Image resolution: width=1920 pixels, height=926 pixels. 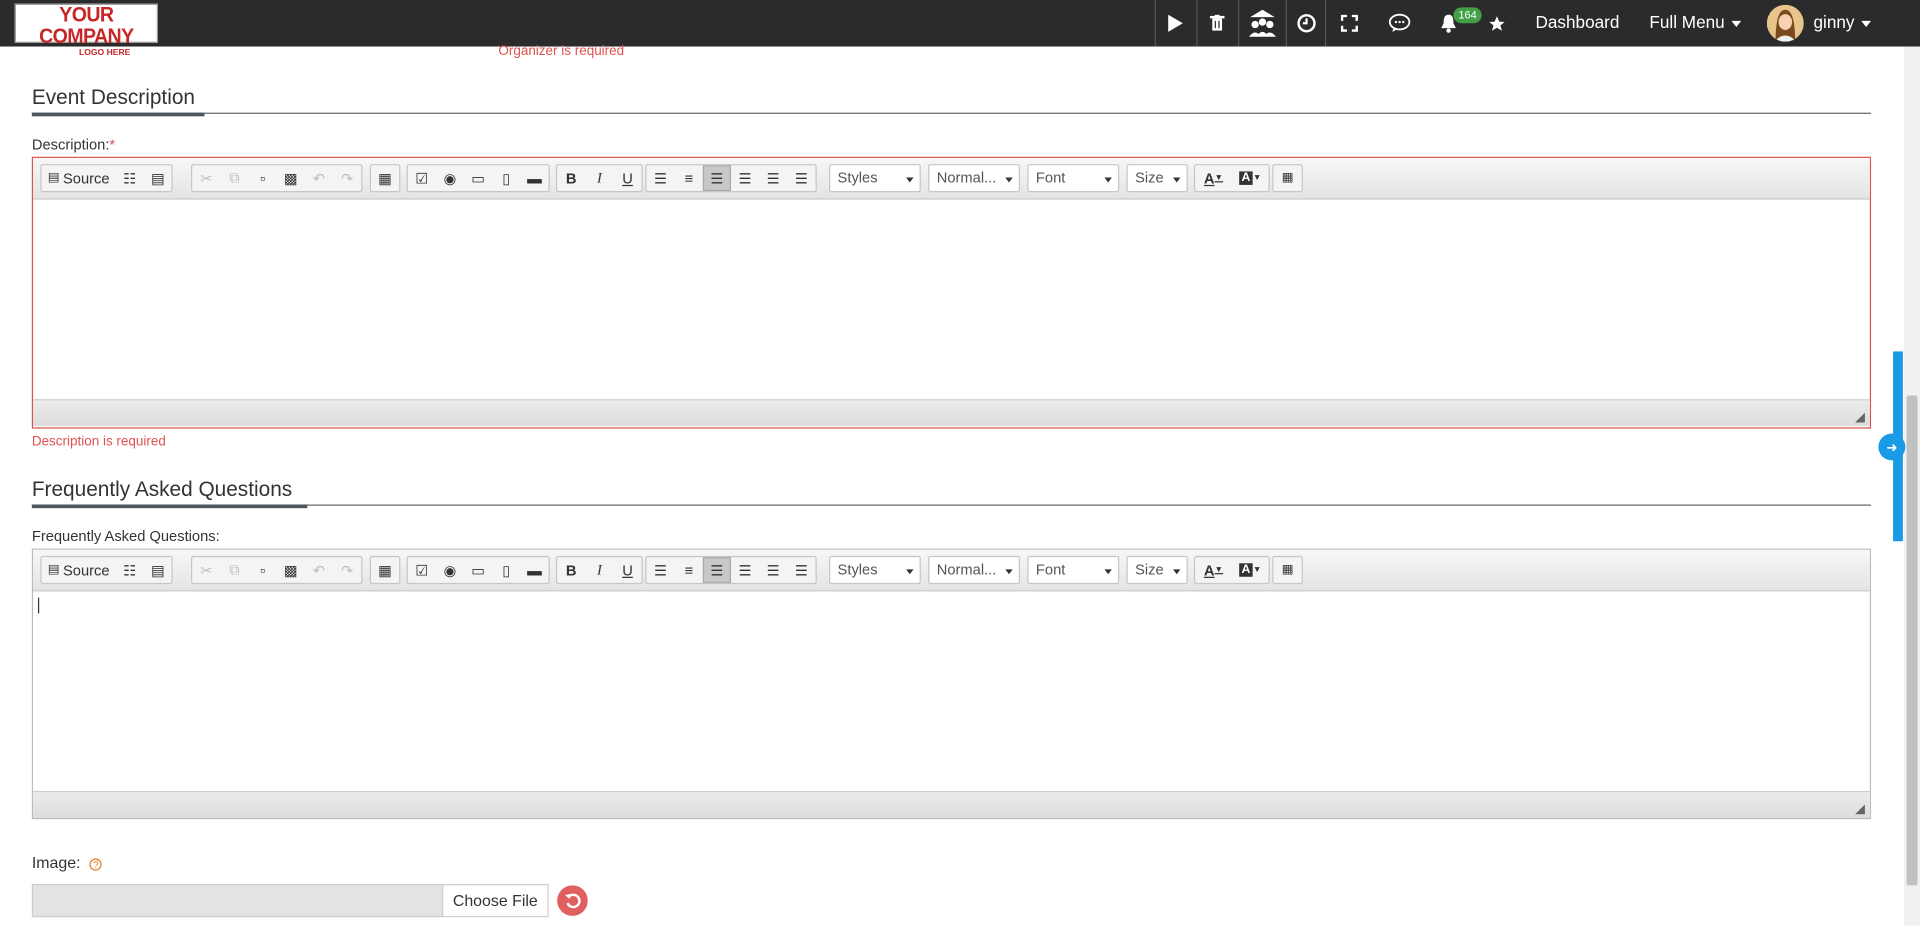 I want to click on help-icon: ?, so click(x=96, y=864).